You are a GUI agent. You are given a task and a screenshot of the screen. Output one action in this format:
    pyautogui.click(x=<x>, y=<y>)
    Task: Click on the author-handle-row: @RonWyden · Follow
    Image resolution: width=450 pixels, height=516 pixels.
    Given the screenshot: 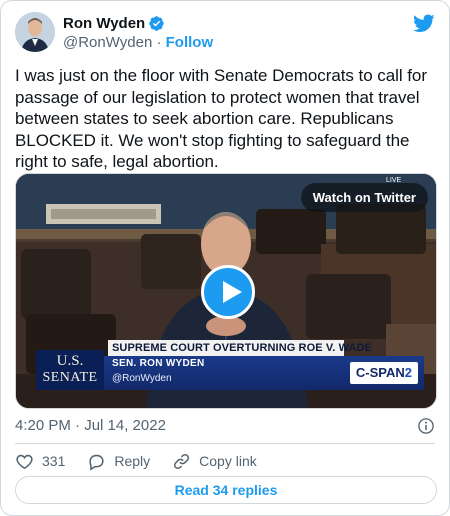 What is the action you would take?
    pyautogui.click(x=138, y=42)
    